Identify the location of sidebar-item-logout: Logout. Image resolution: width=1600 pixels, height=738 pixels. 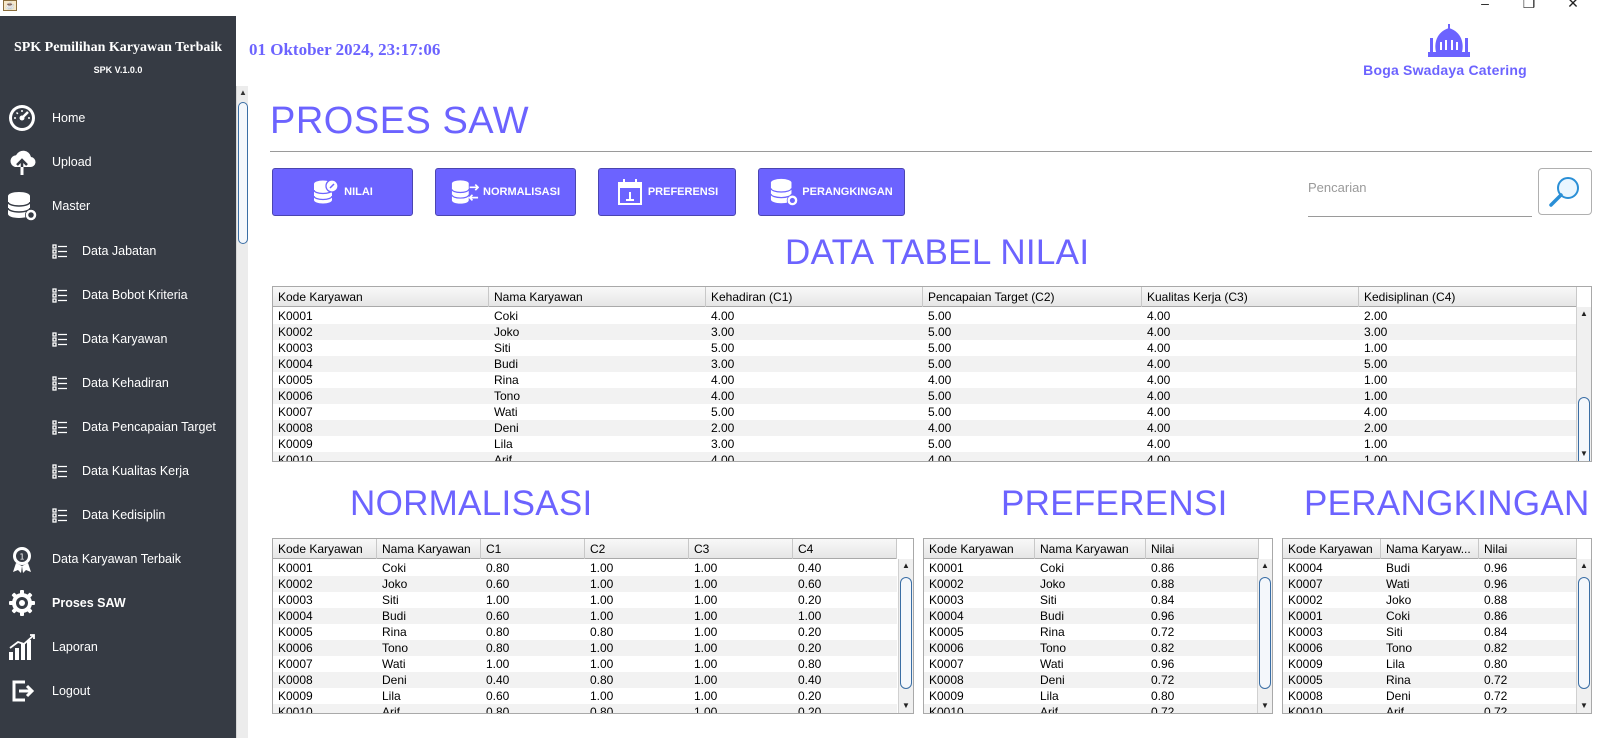
(118, 691).